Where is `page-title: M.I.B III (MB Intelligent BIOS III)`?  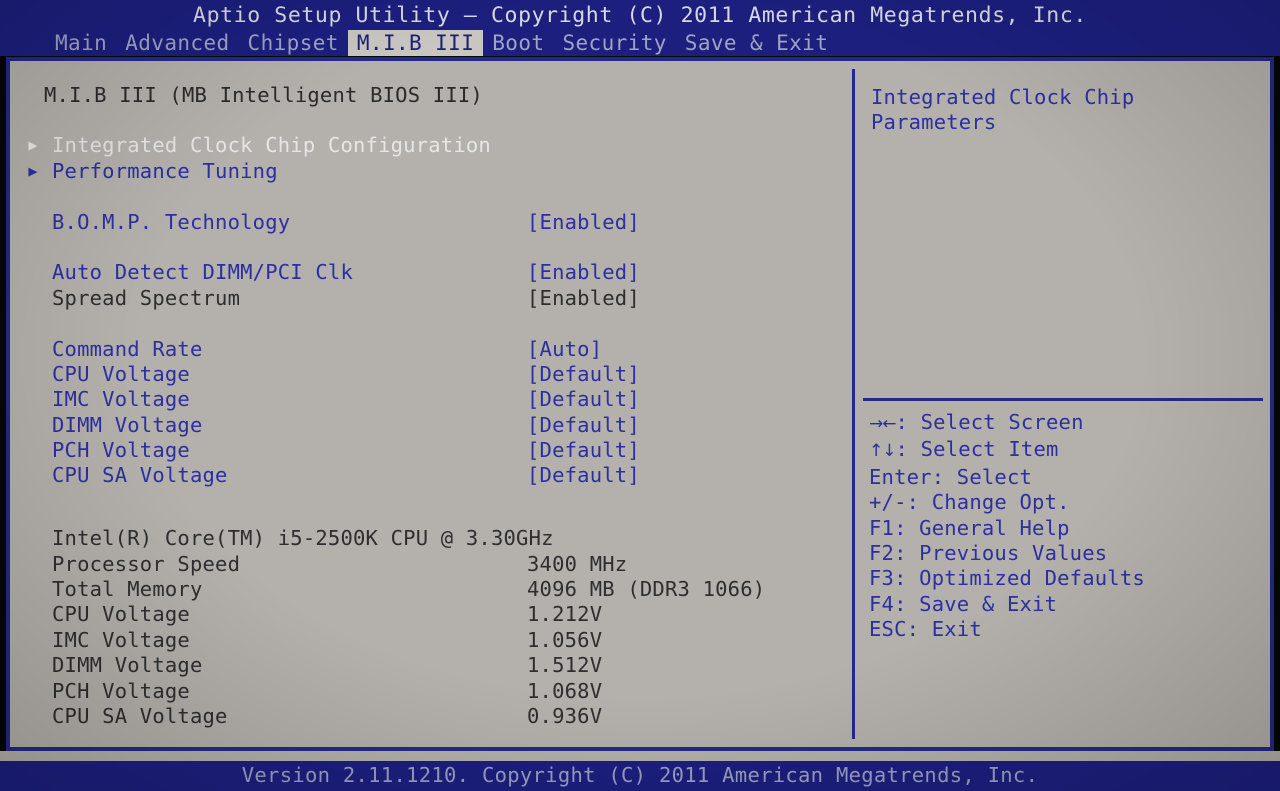 page-title: M.I.B III (MB Intelligent BIOS III) is located at coordinates (263, 95).